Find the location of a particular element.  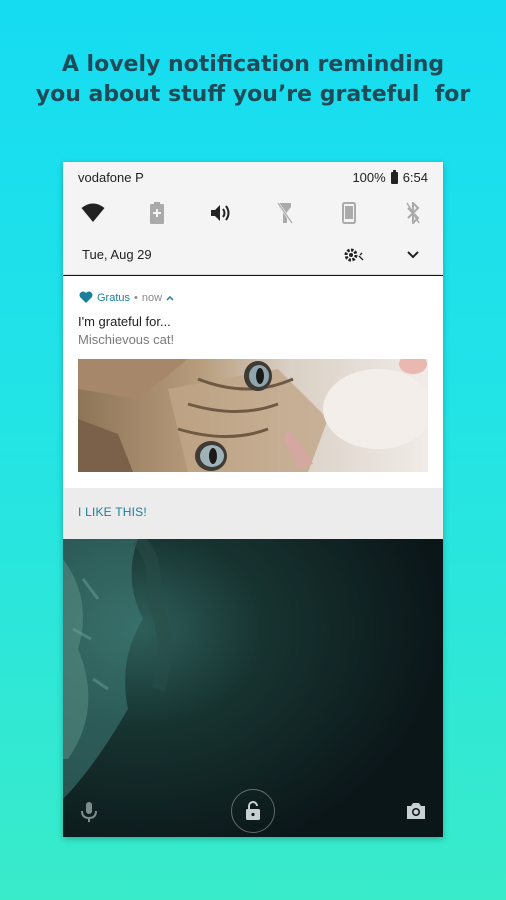

like-button: I LIKE THIS! is located at coordinates (112, 512).